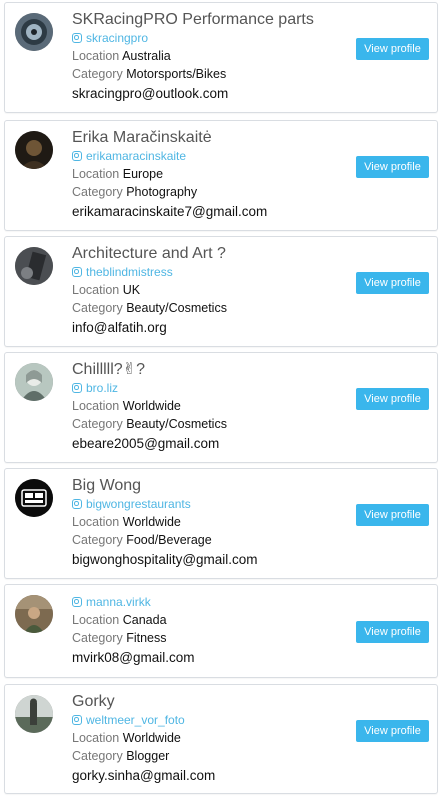 The height and width of the screenshot is (800, 444). I want to click on profile-name: Big Wong, so click(204, 486).